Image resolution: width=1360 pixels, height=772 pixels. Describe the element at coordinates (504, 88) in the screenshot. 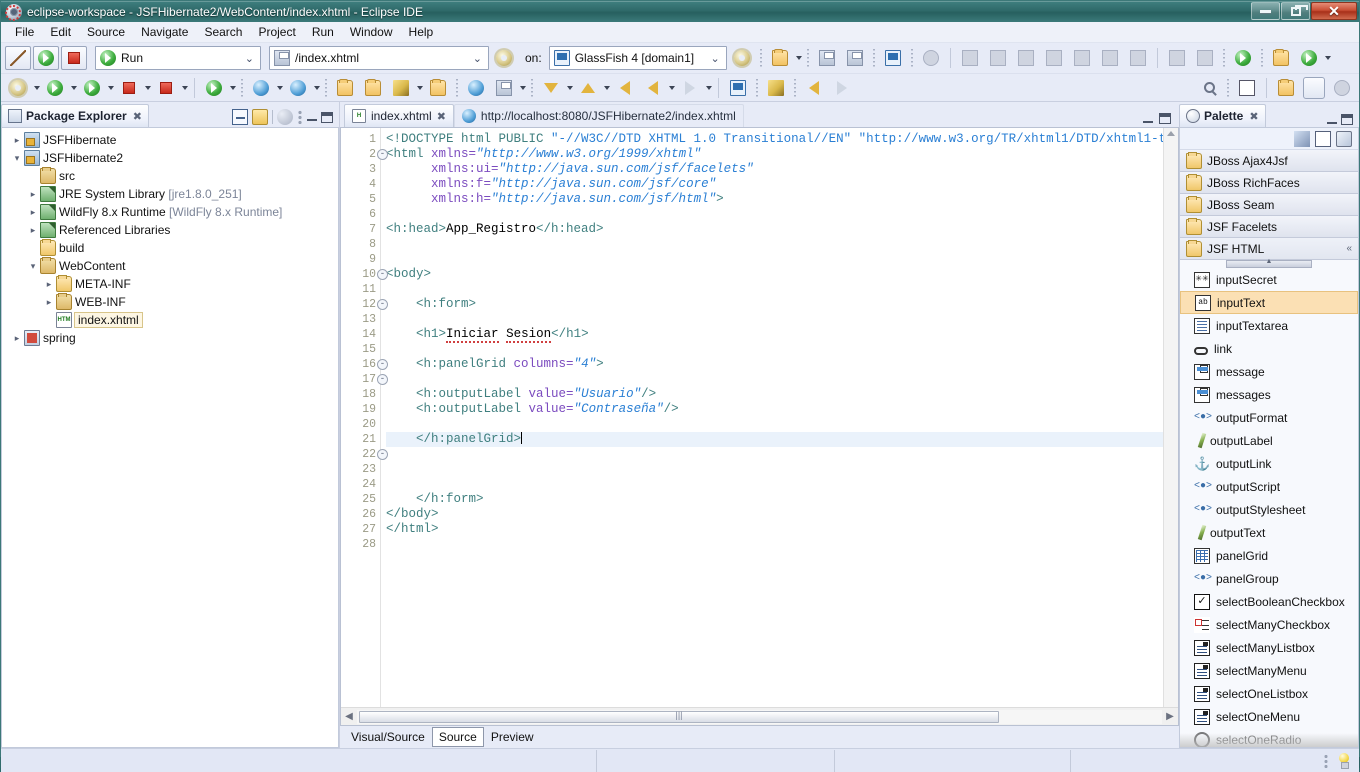

I see `properties-button` at that location.